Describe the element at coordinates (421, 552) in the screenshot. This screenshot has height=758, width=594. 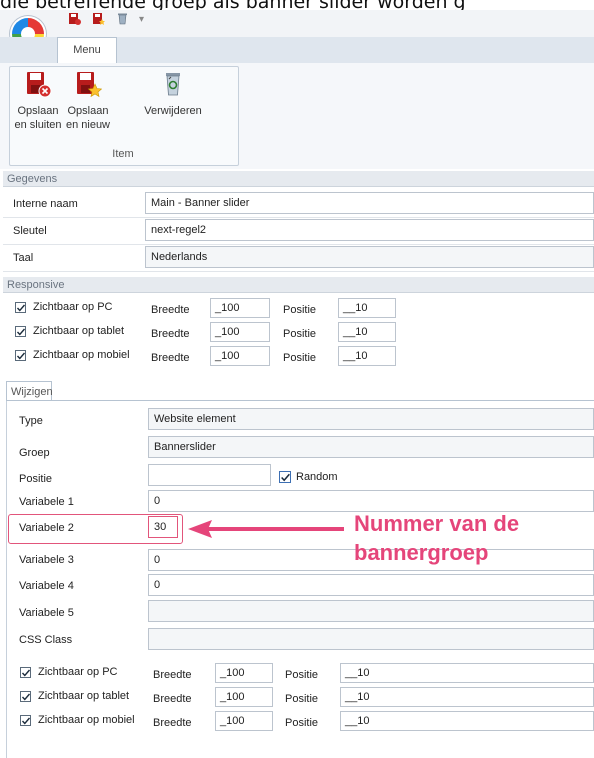
I see `annotation-line-2: bannergroep` at that location.